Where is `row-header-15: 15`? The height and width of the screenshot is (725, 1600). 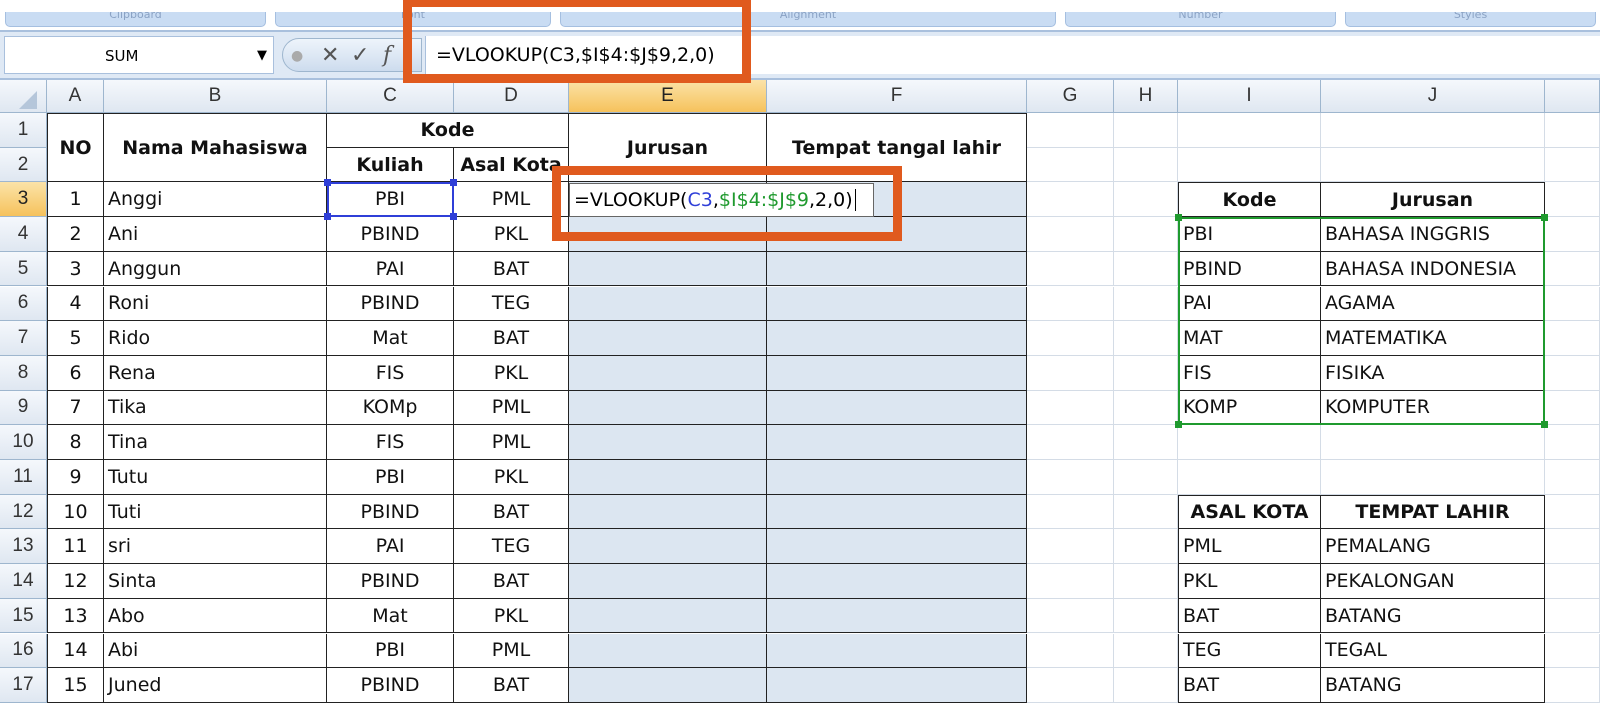 row-header-15: 15 is located at coordinates (23, 616).